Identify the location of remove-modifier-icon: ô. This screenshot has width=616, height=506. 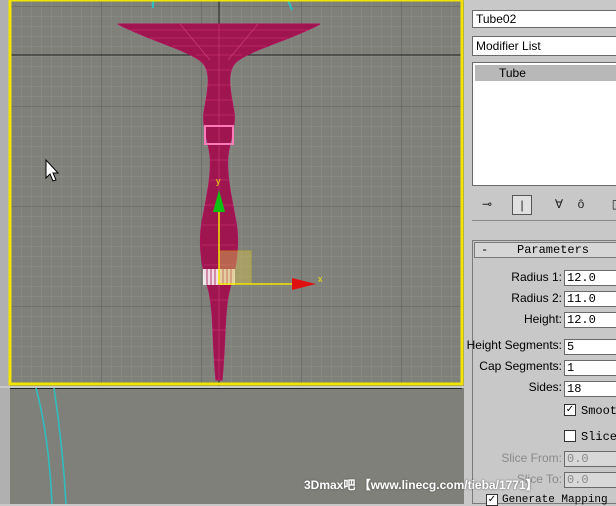
(581, 204).